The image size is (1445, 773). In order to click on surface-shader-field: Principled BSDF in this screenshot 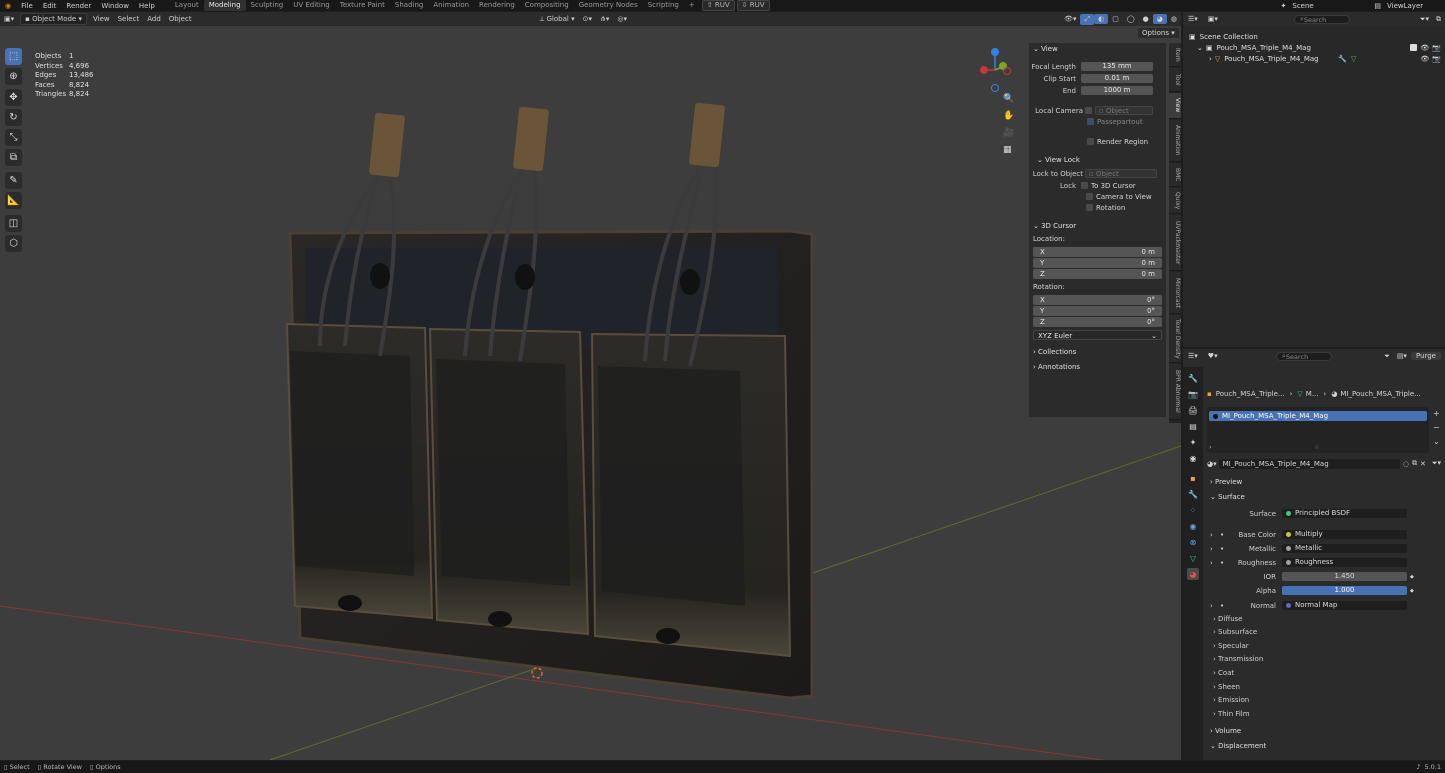, I will do `click(1344, 513)`.